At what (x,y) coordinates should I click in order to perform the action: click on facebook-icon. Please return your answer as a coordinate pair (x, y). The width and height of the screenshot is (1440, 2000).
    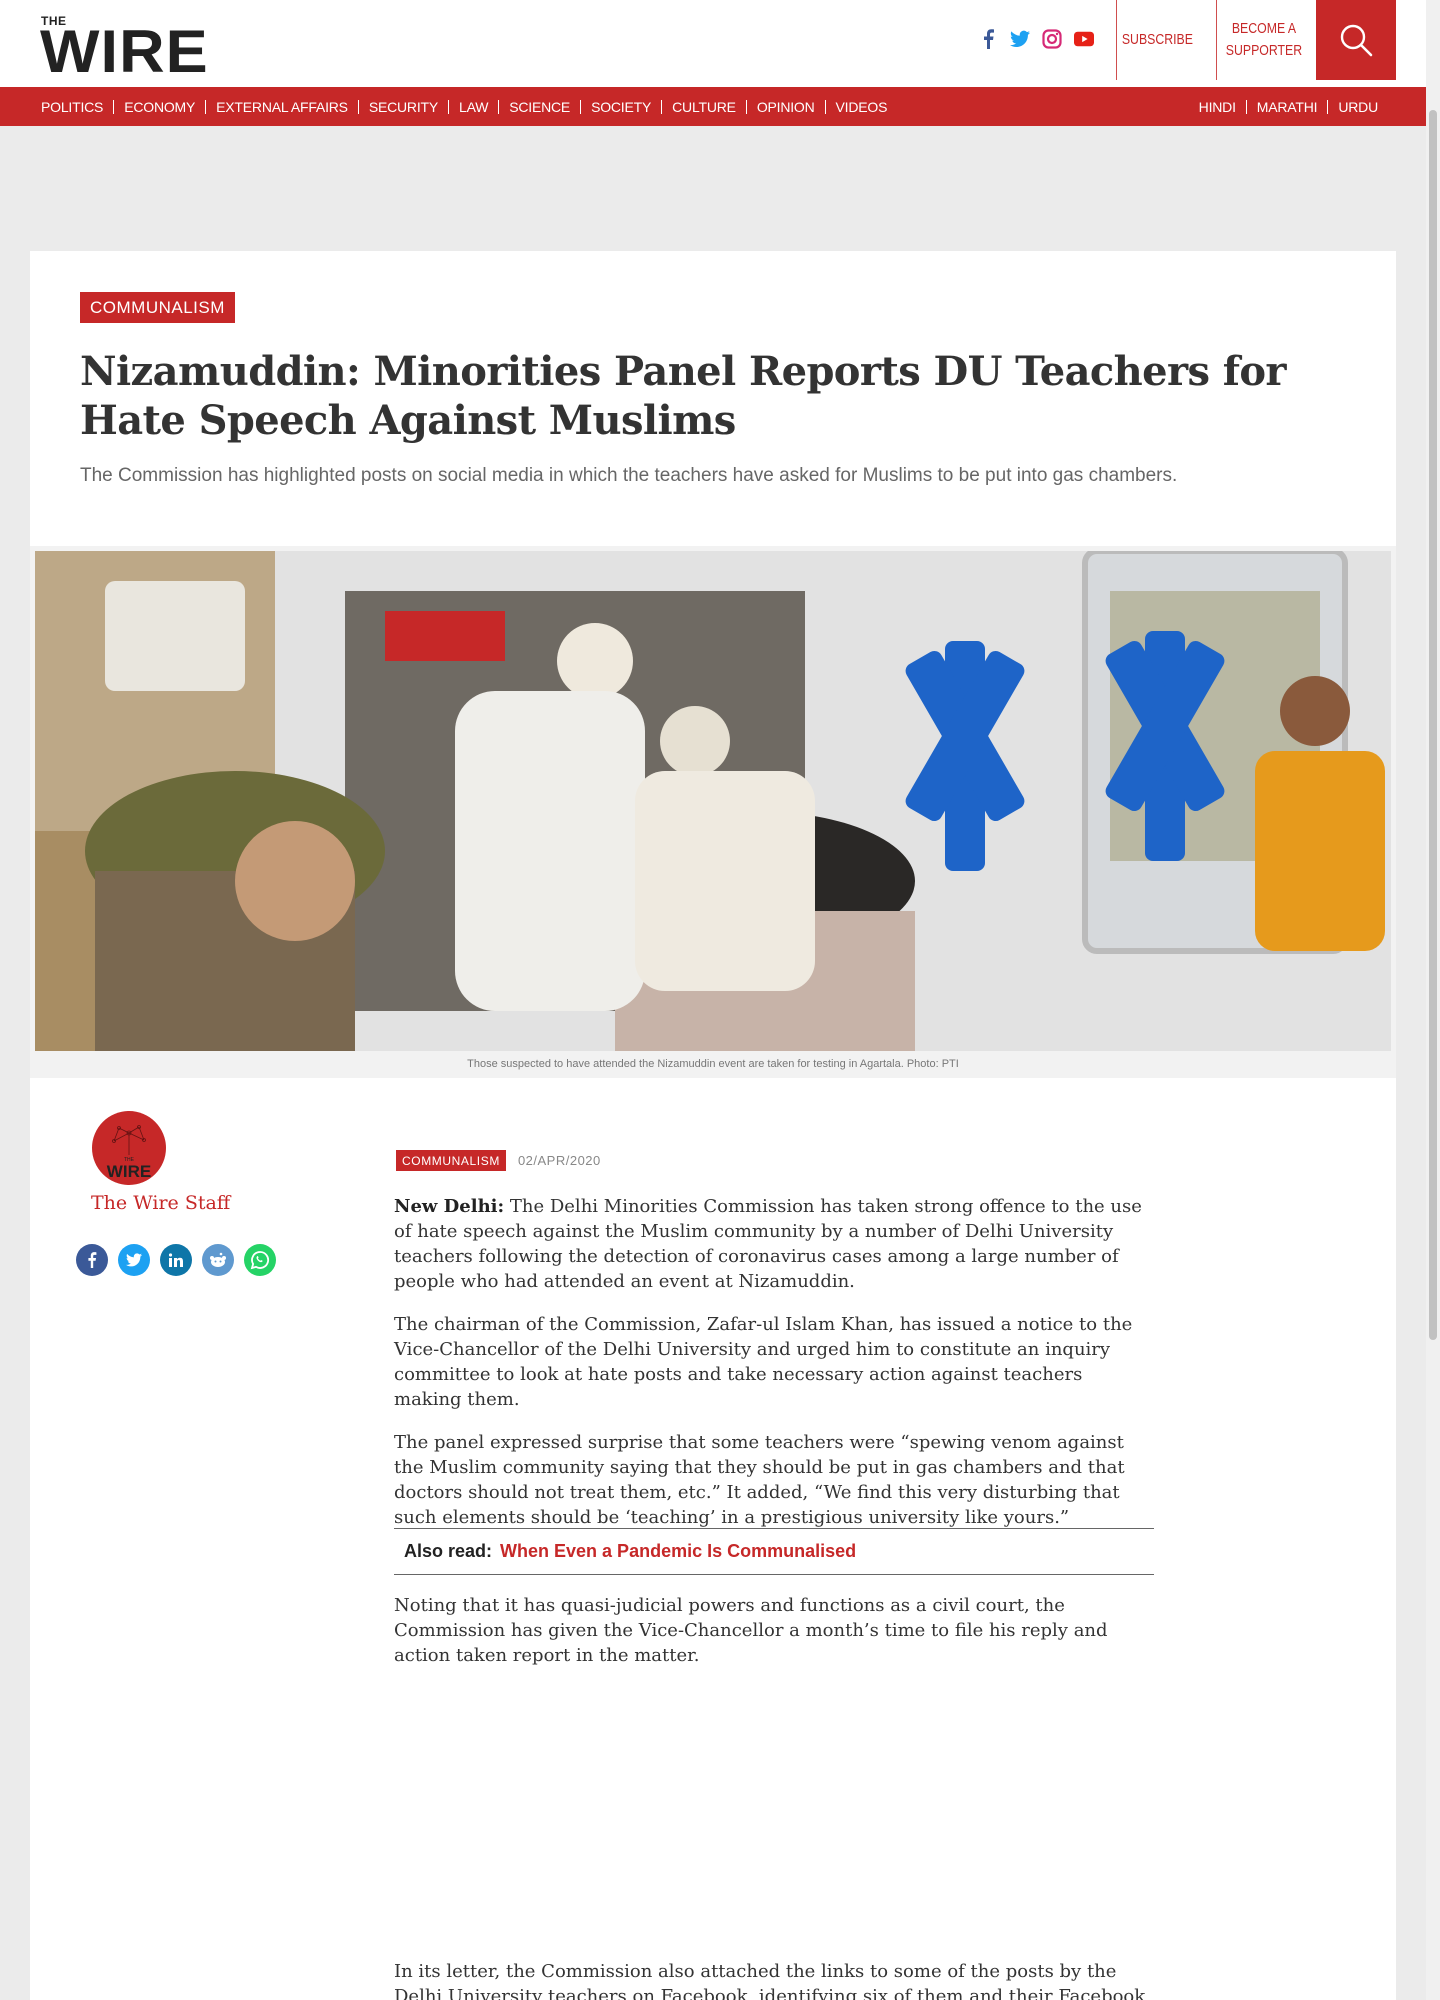
    Looking at the image, I should click on (988, 39).